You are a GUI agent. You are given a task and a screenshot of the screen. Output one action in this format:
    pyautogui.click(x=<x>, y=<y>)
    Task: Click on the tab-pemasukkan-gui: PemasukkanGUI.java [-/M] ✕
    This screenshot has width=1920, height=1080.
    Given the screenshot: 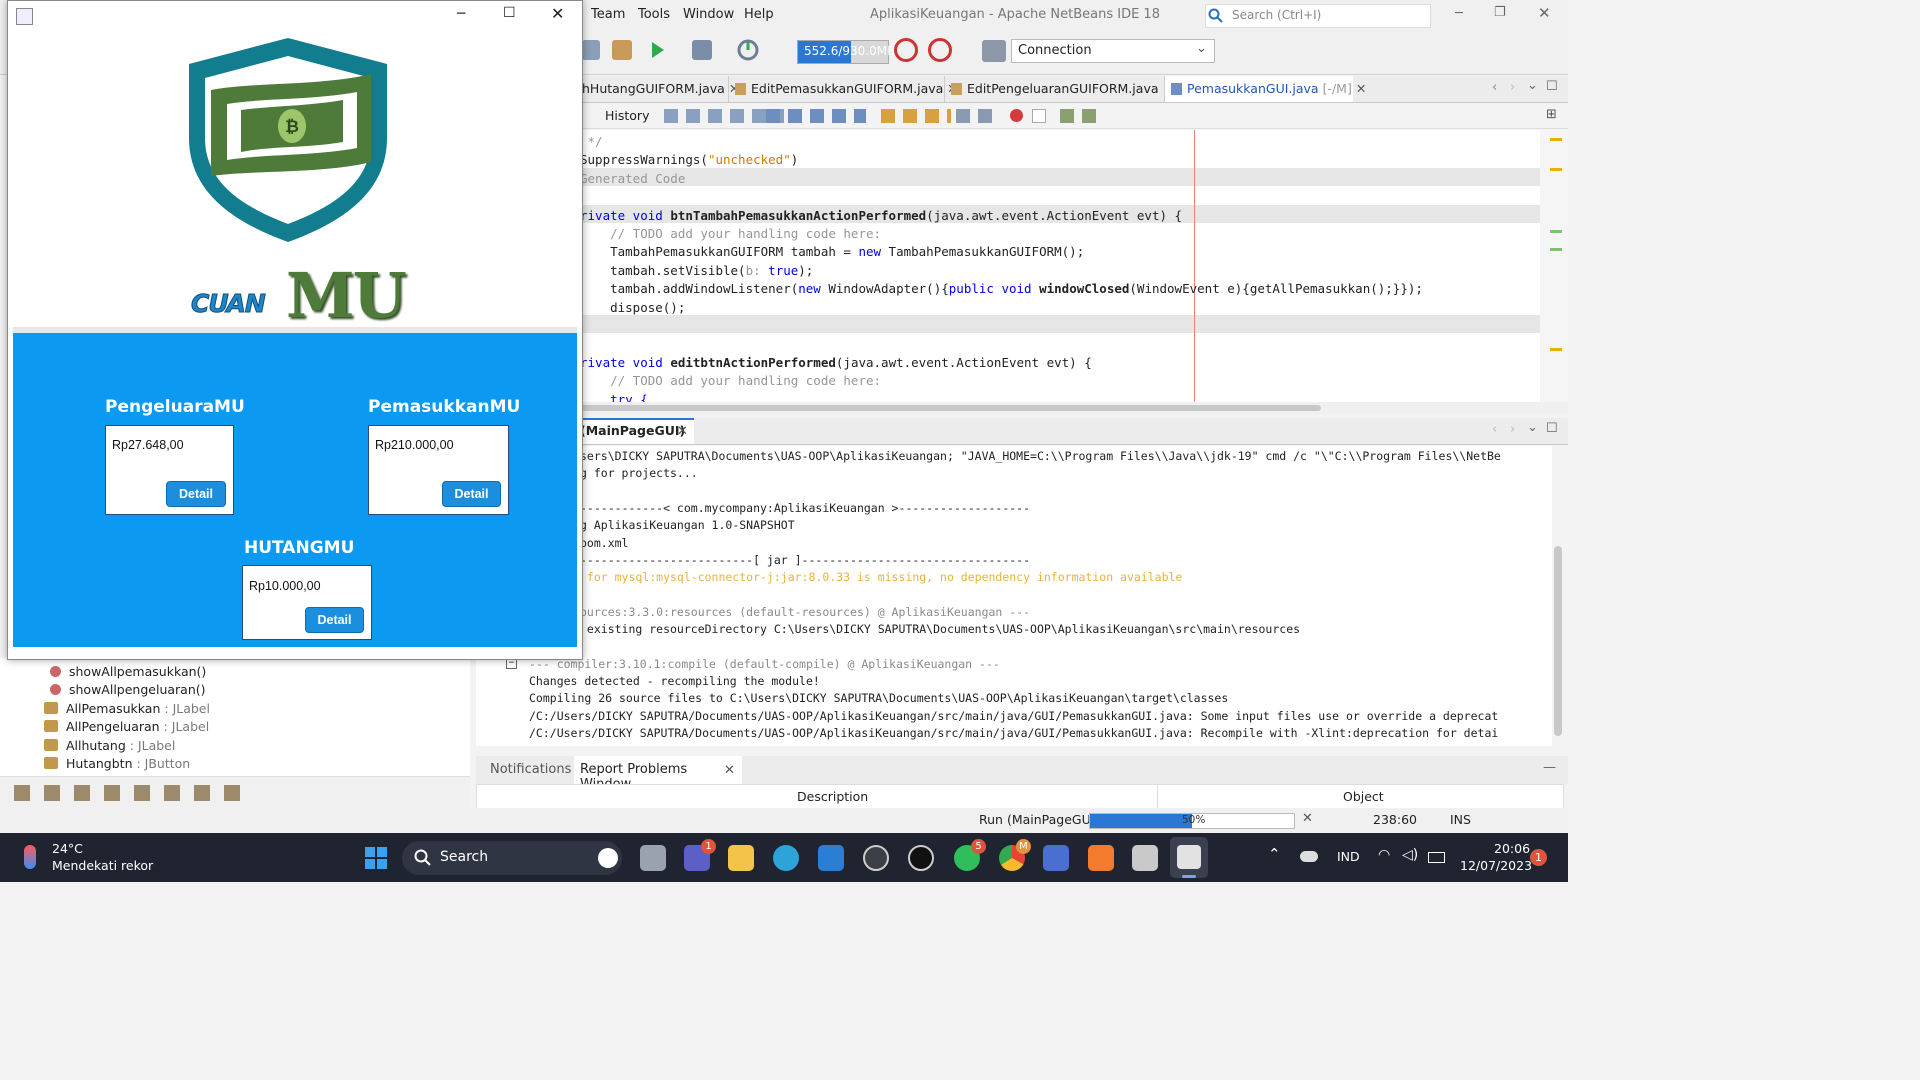 What is the action you would take?
    pyautogui.click(x=1265, y=89)
    